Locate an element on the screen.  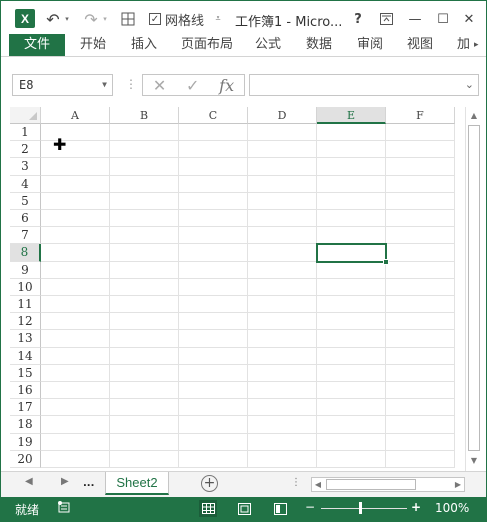
tab-page-layout: 页面布局 is located at coordinates (207, 45).